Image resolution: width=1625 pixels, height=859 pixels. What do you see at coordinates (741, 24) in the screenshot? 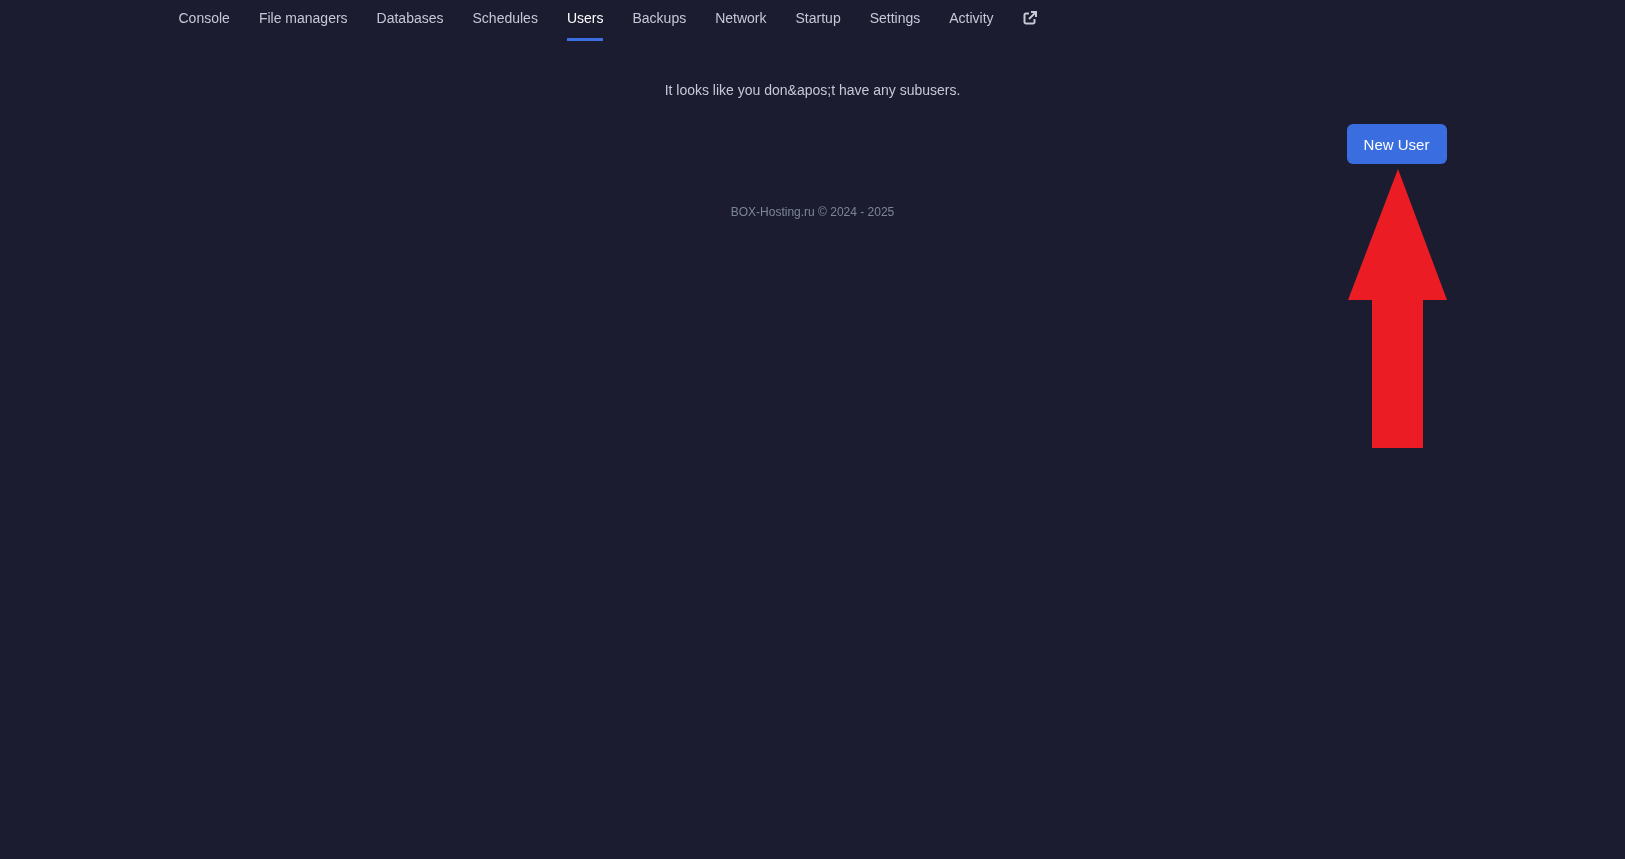
I see `nav-tab: Network` at bounding box center [741, 24].